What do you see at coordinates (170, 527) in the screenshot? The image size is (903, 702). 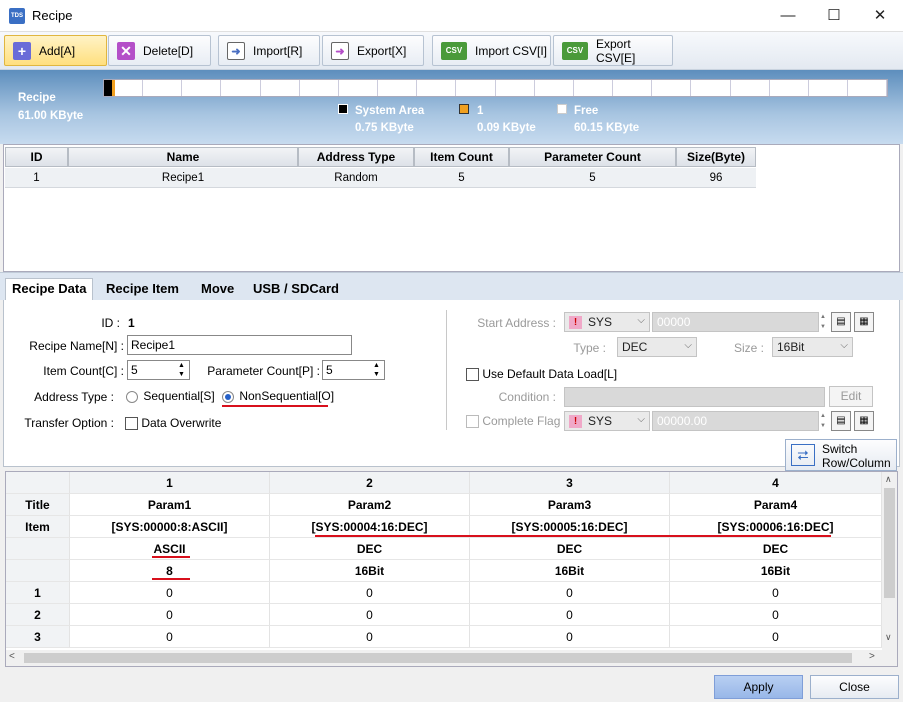 I see `grid-cell: [SYS:00000:8:ASCII]` at bounding box center [170, 527].